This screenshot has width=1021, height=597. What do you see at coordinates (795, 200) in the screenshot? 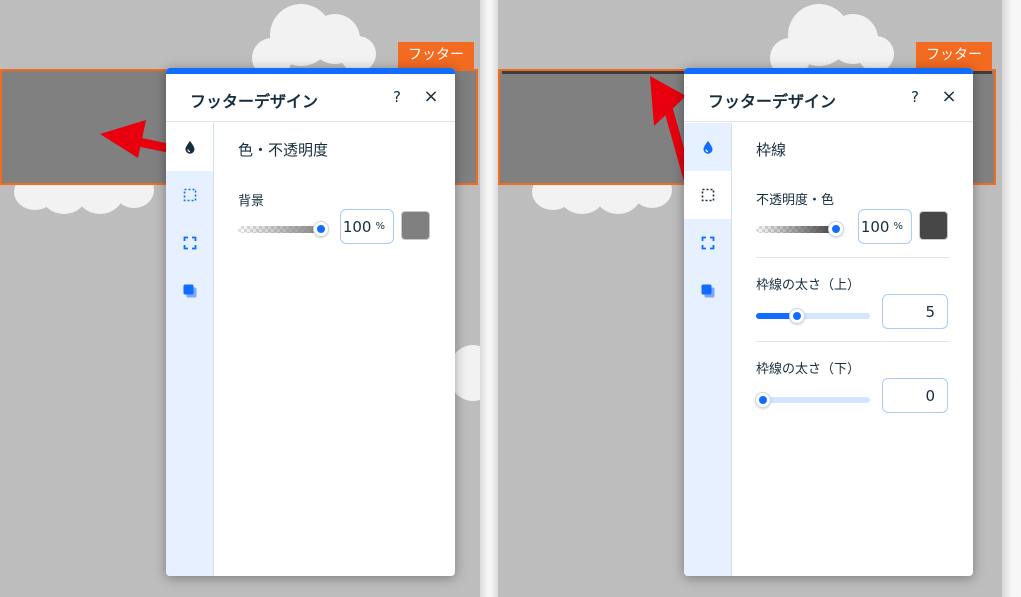
I see `opacity-color-label: 不透明度・色` at bounding box center [795, 200].